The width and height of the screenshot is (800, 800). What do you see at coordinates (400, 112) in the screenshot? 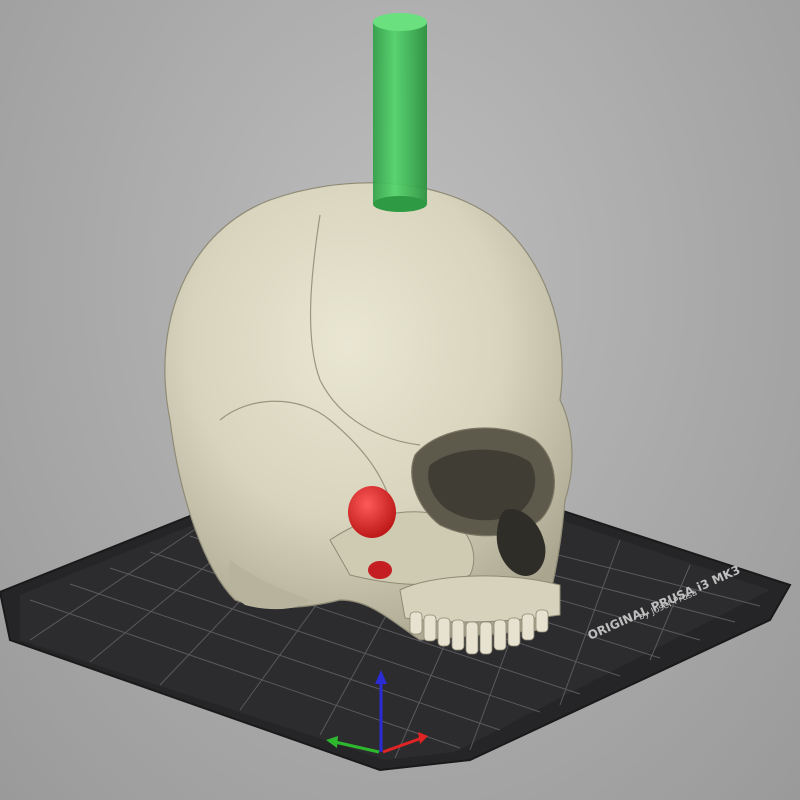
I see `cylinder-modifier` at bounding box center [400, 112].